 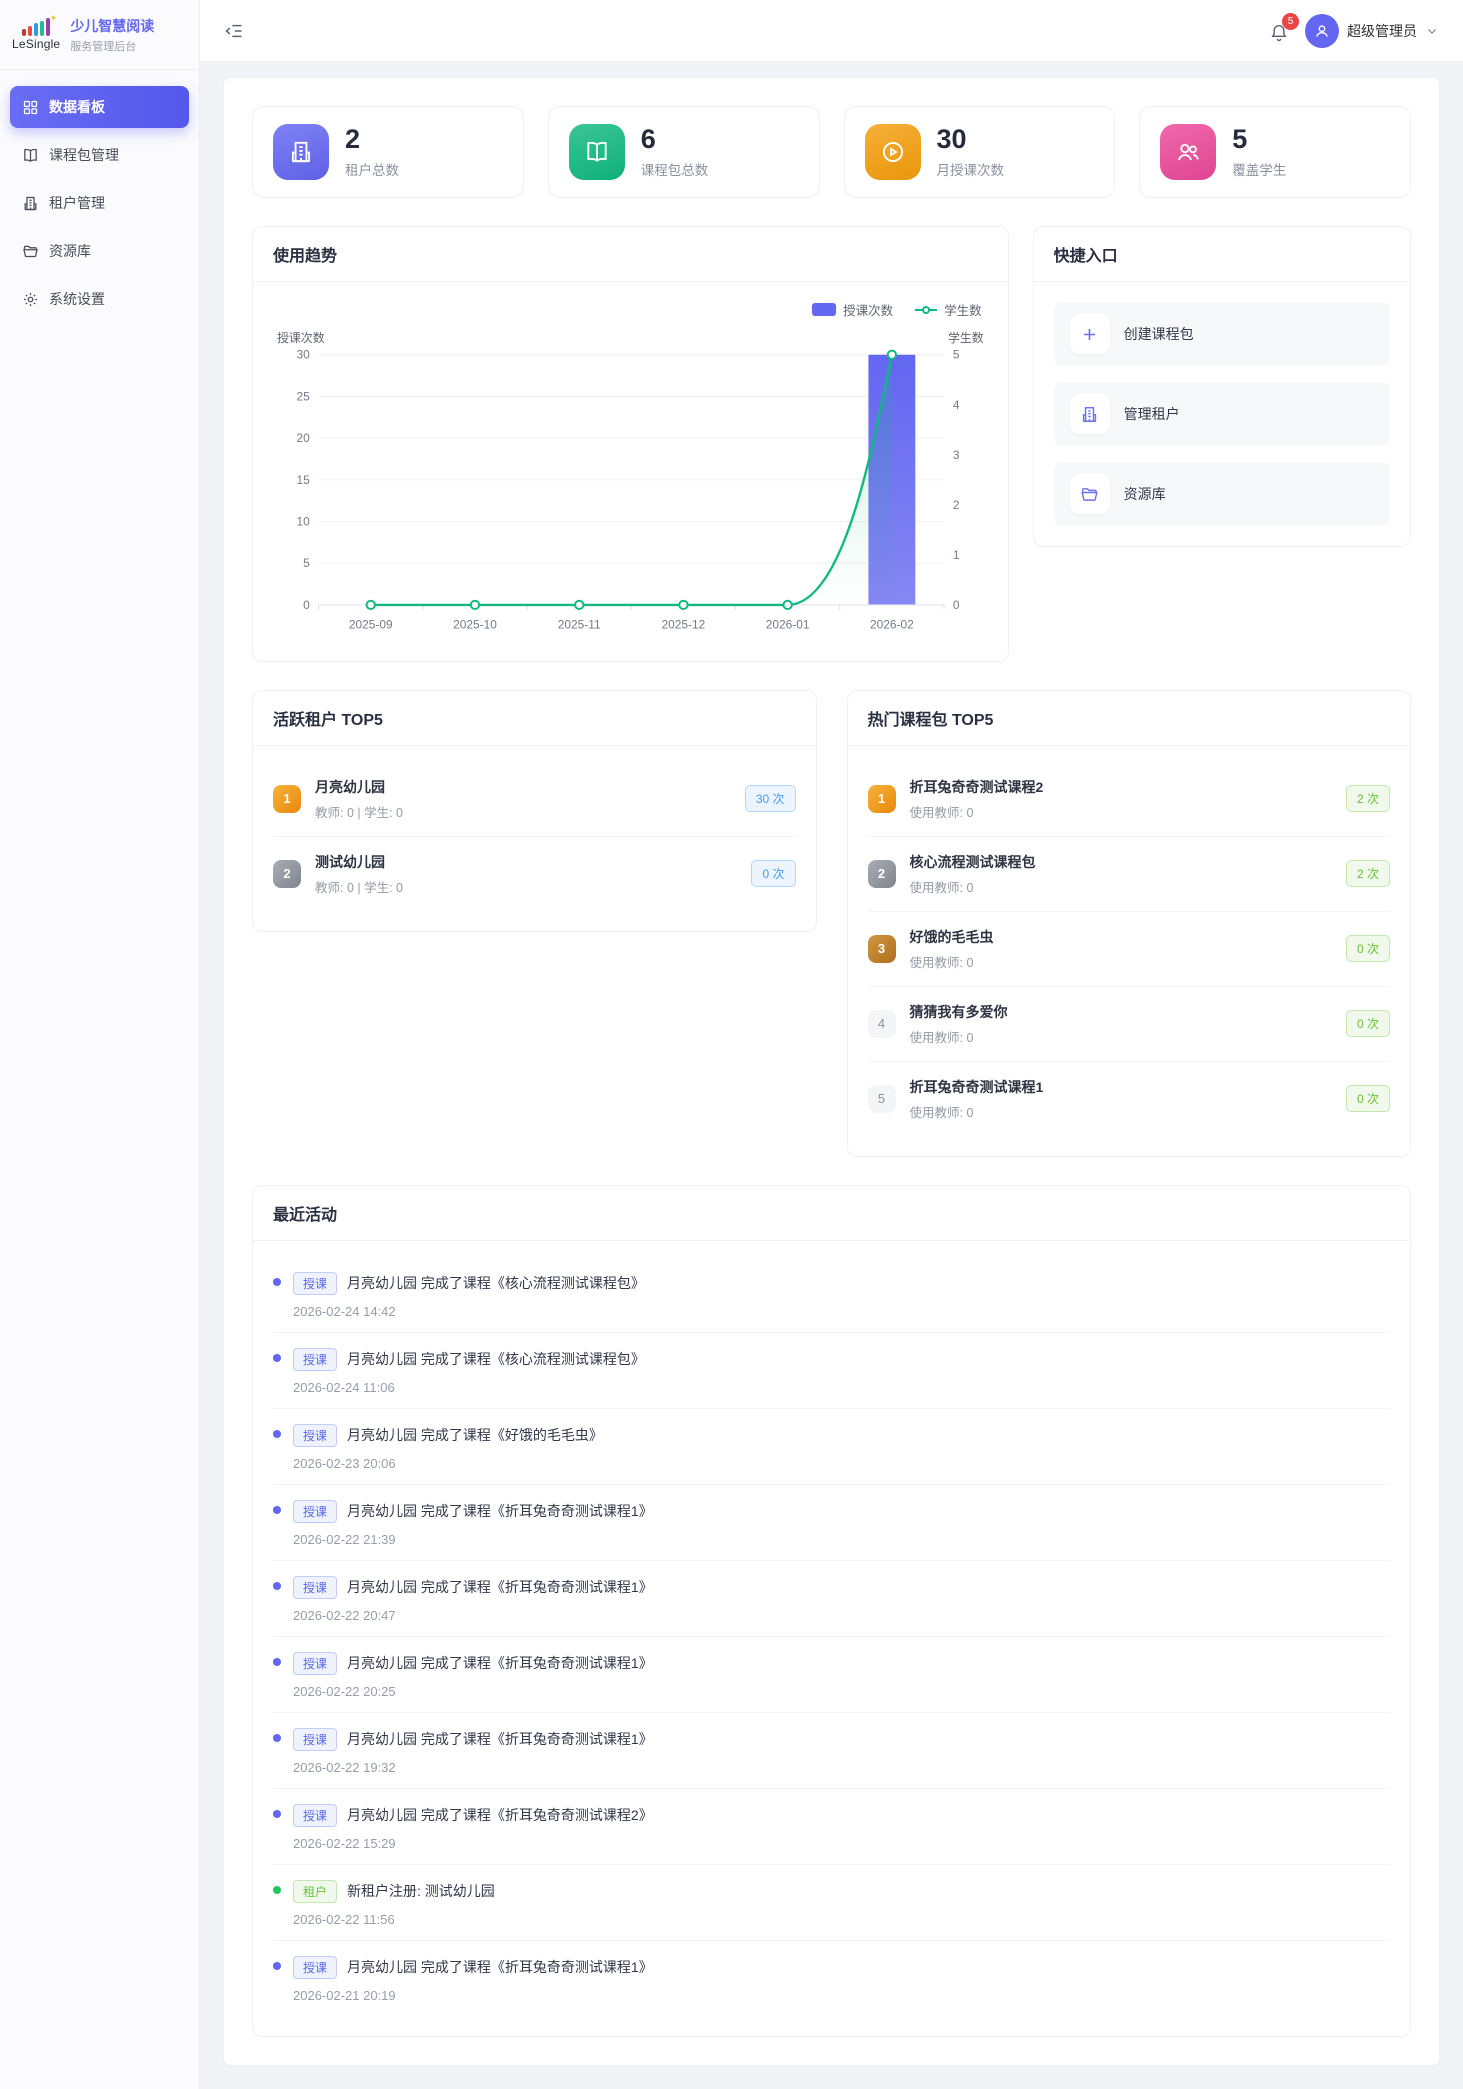 What do you see at coordinates (831, 1371) in the screenshot?
I see `activity-row: 授课 月亮幼儿园 完成了课程《核心流程测试课程包》 2026-02-24 11:06` at bounding box center [831, 1371].